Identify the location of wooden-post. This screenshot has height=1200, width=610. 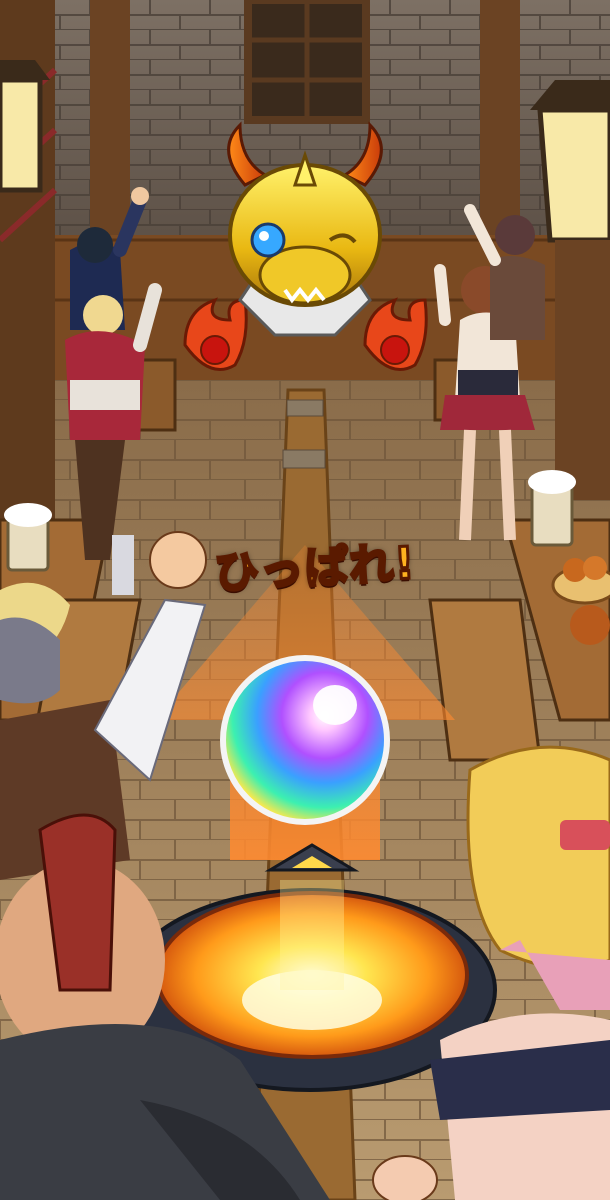
(110, 130).